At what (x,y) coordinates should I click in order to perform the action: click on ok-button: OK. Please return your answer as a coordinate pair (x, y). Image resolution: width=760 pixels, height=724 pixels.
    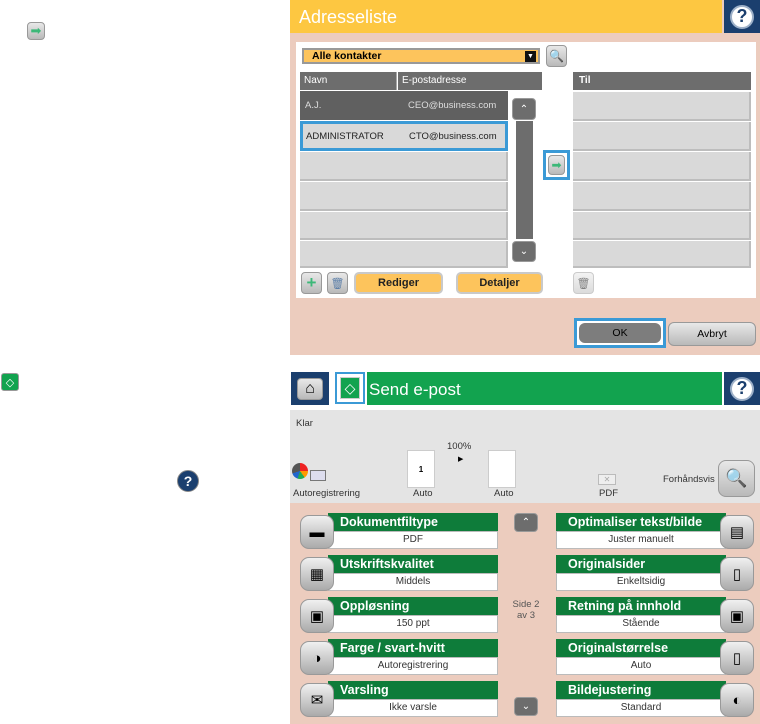
    Looking at the image, I should click on (620, 333).